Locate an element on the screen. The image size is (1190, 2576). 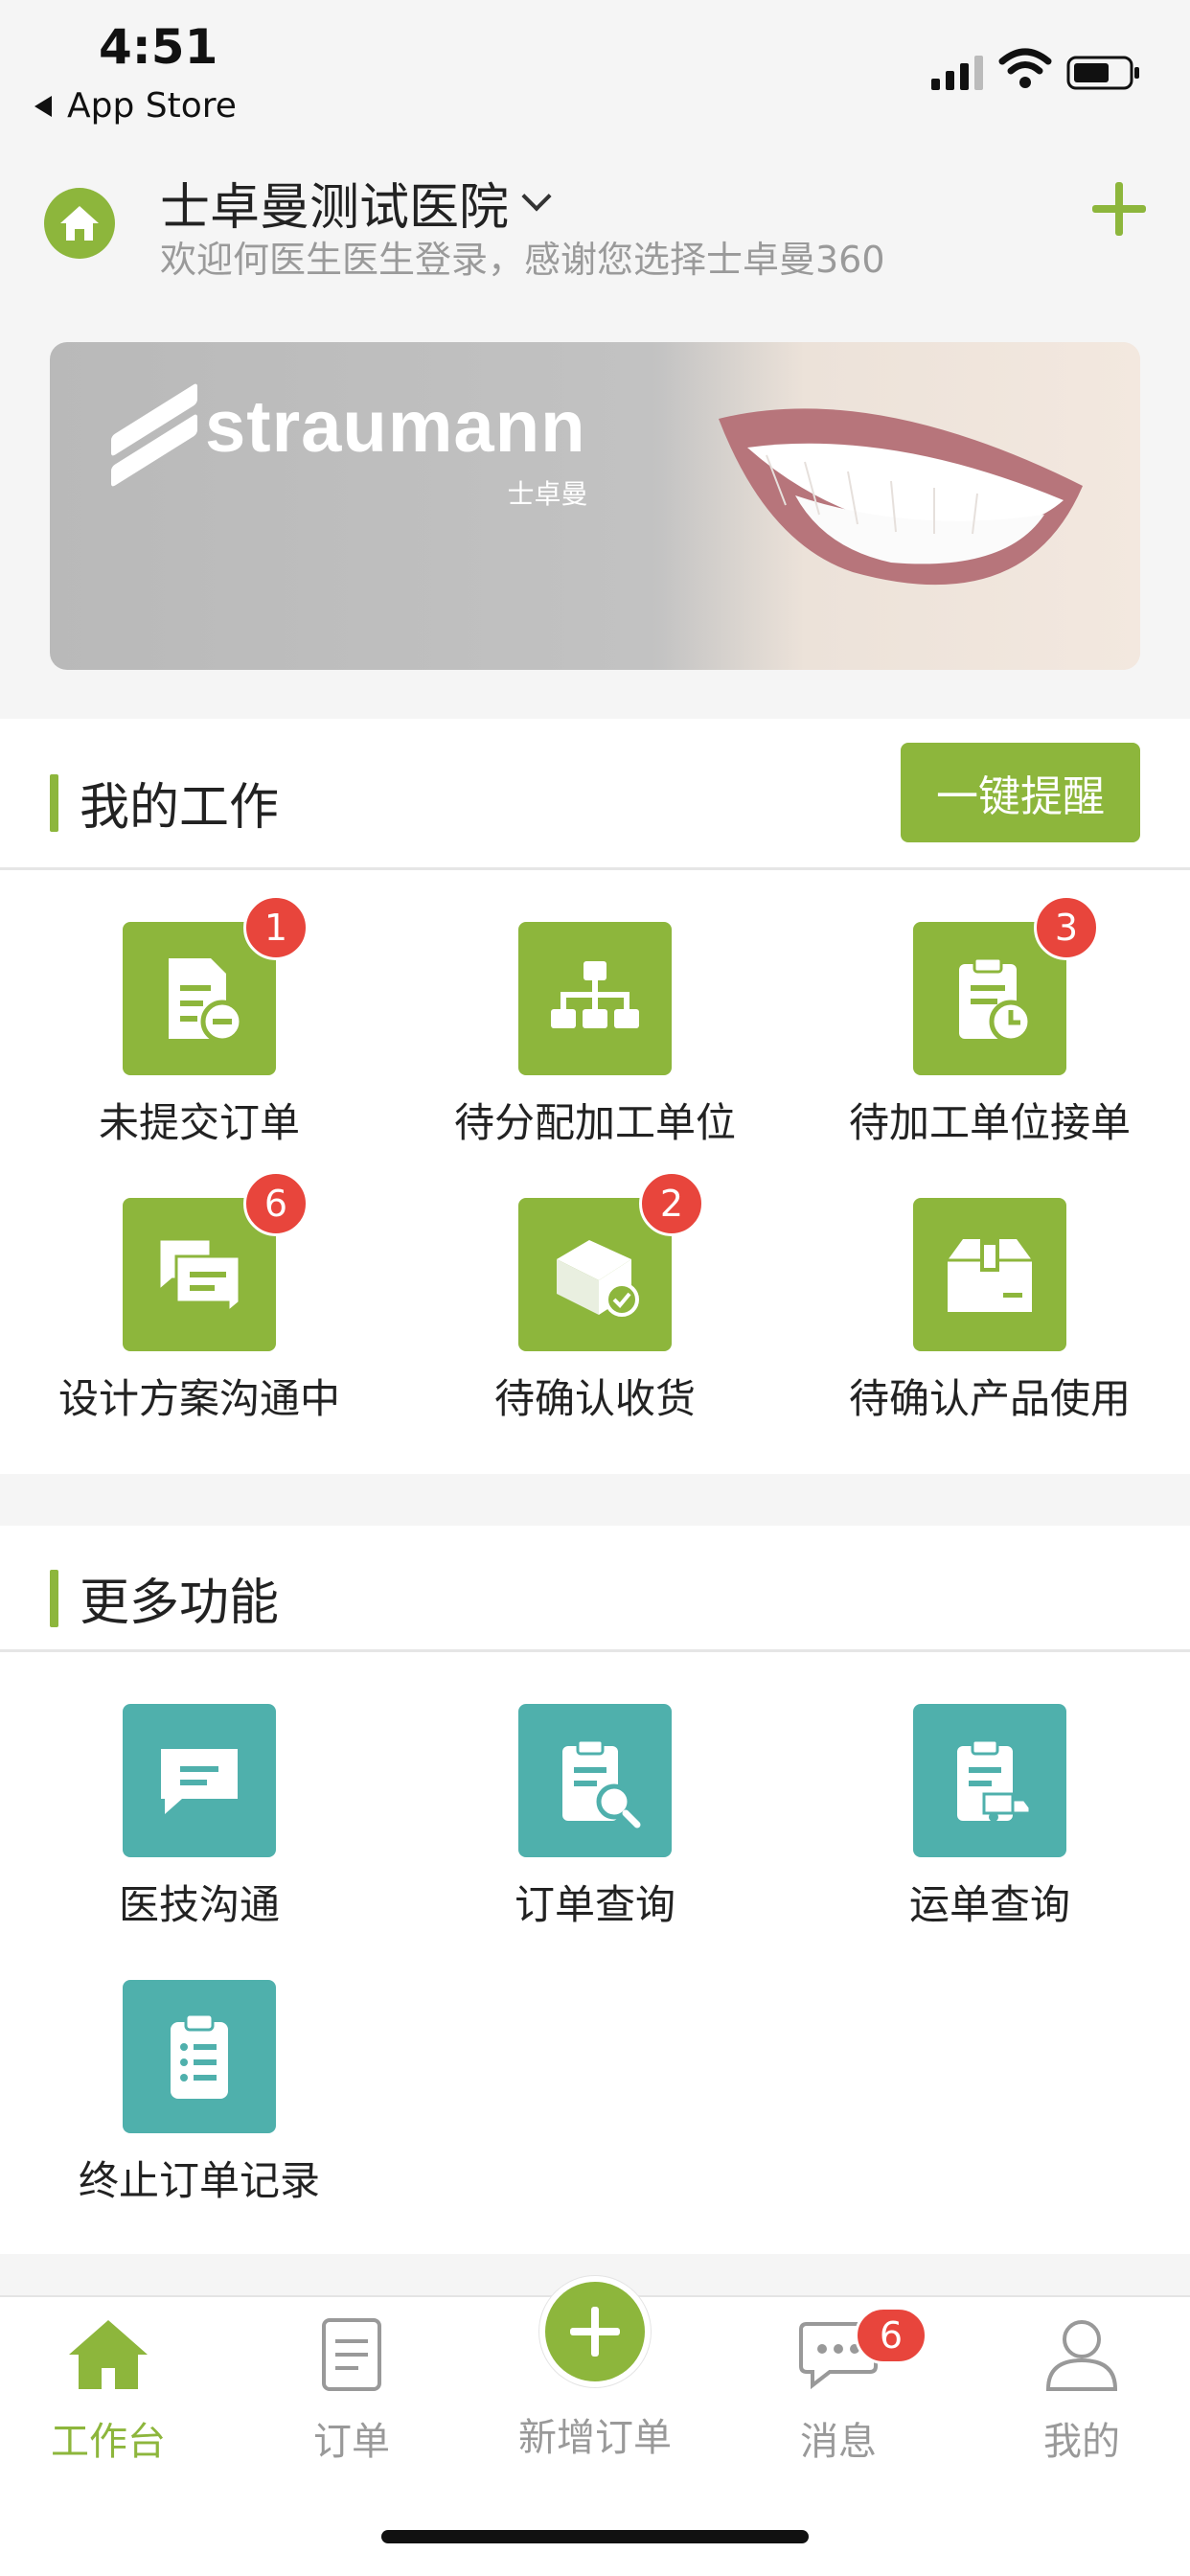
work-item-design-discussion: 6 设计方案沟通中 is located at coordinates (199, 1298).